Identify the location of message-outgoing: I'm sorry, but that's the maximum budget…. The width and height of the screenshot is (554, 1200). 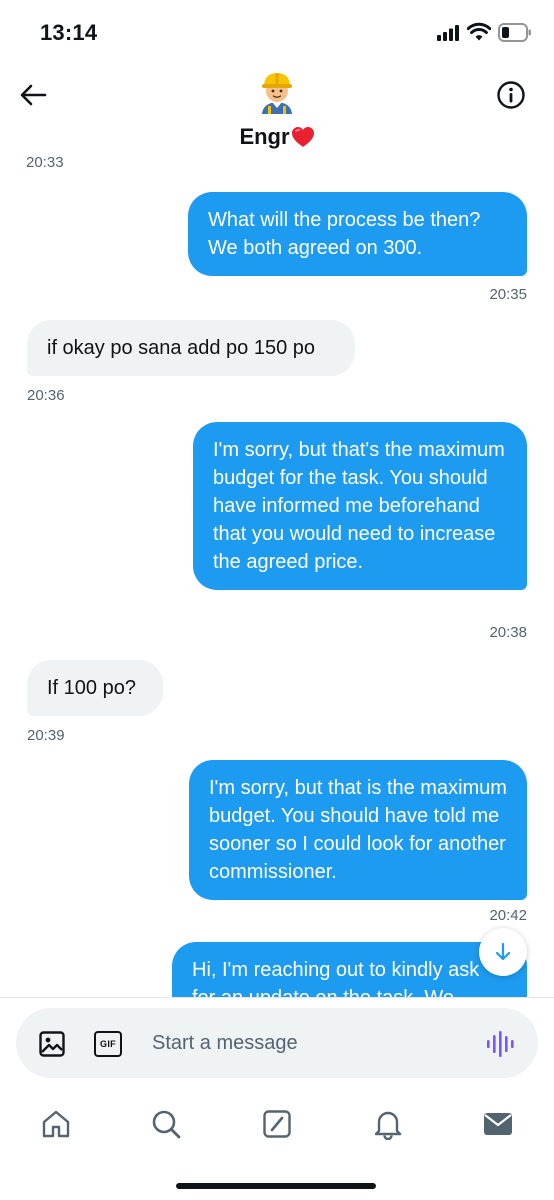
(360, 506).